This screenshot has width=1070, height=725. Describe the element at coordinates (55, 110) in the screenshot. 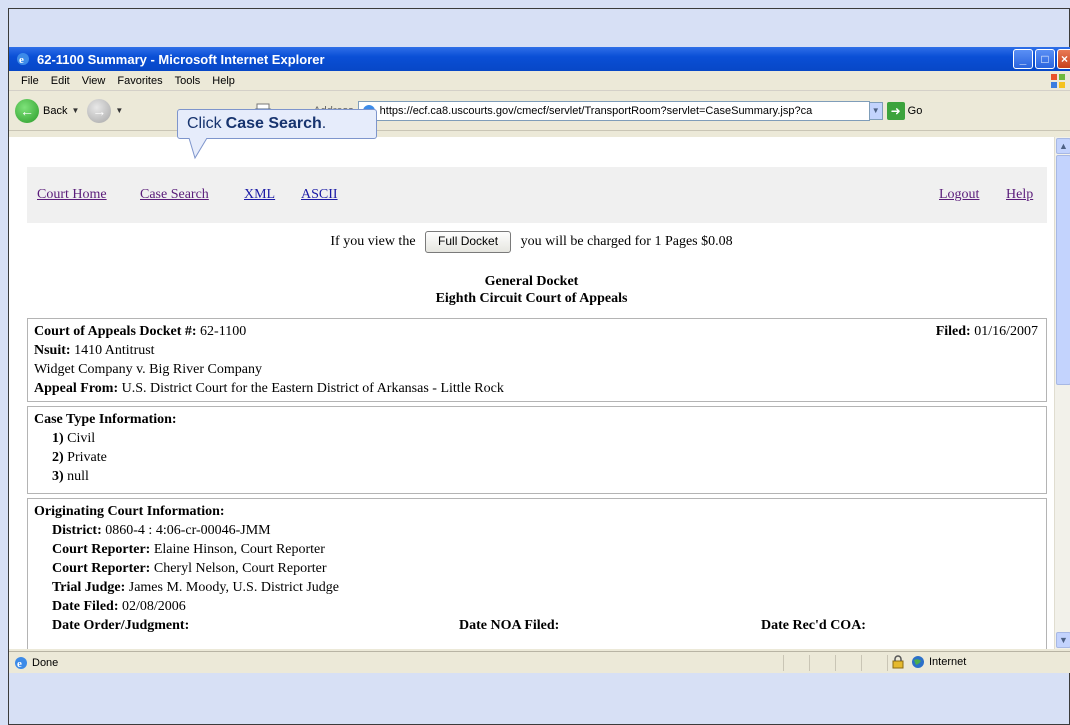

I see `back-label: Back` at that location.